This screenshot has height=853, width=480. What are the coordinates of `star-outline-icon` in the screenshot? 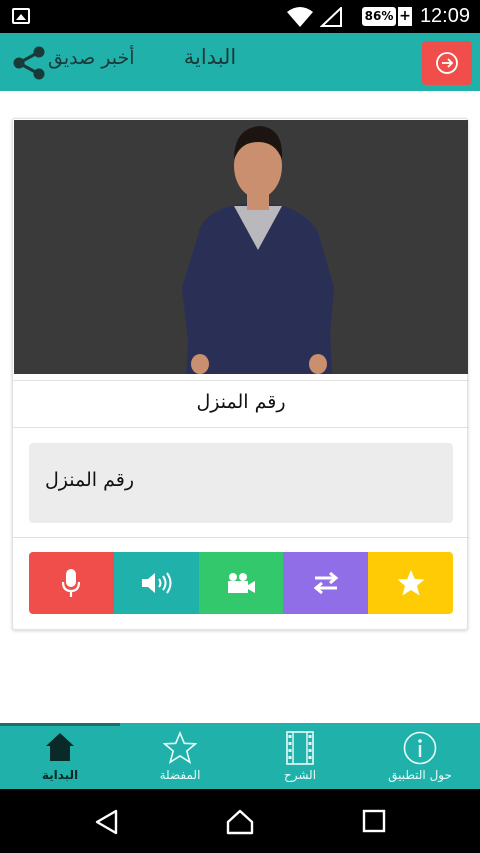 It's located at (180, 747).